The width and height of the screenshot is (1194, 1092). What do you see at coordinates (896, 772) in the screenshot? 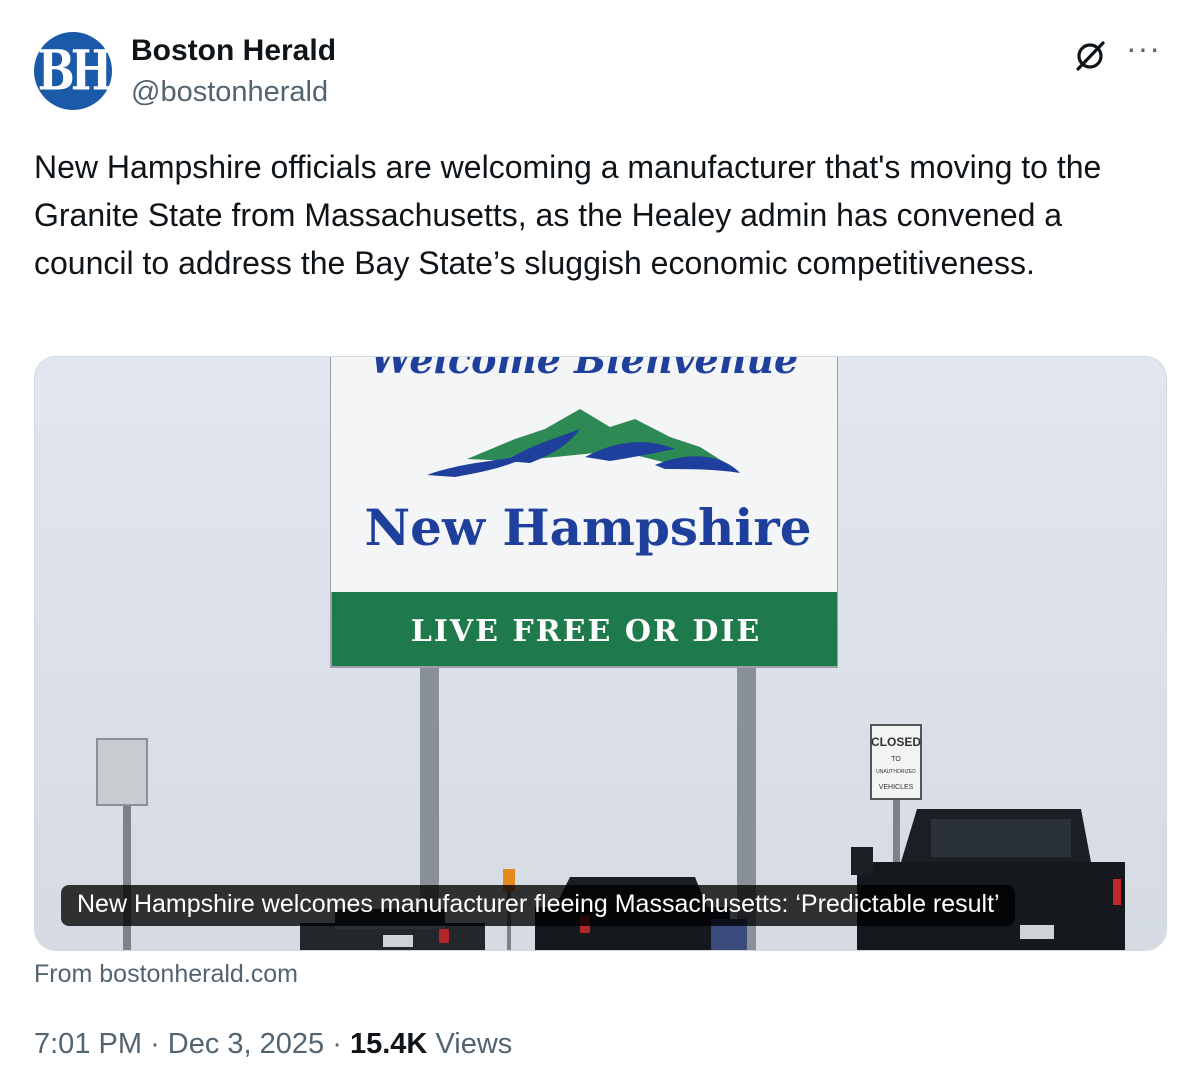
I see `svg-text: UNAUTHORIZED` at bounding box center [896, 772].